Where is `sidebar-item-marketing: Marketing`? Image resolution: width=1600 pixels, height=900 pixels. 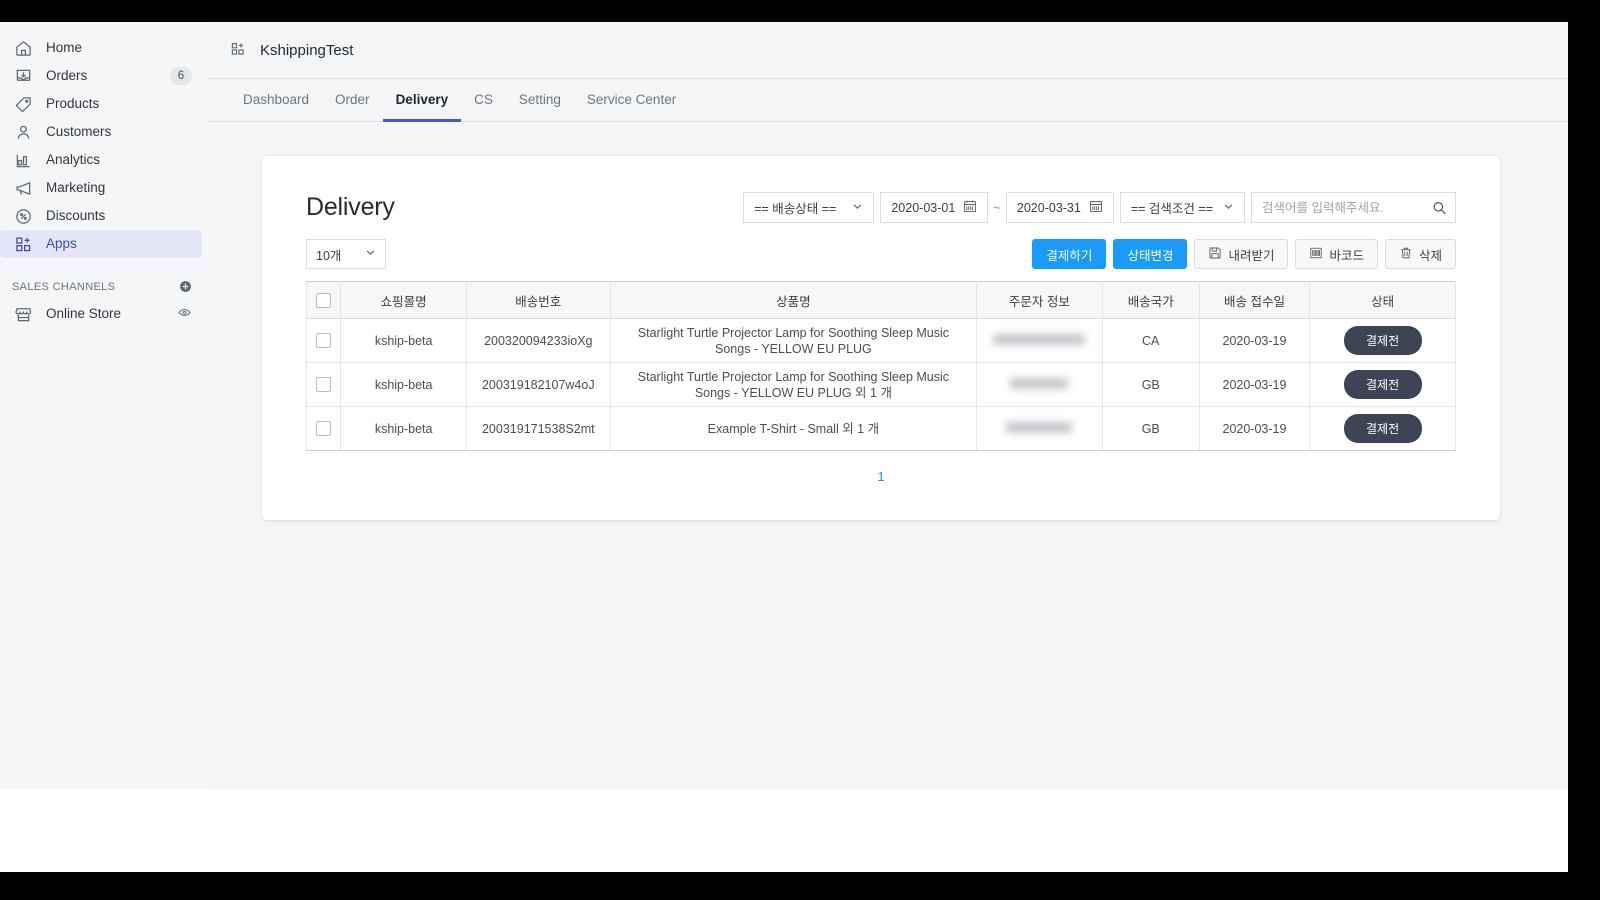 sidebar-item-marketing: Marketing is located at coordinates (101, 188).